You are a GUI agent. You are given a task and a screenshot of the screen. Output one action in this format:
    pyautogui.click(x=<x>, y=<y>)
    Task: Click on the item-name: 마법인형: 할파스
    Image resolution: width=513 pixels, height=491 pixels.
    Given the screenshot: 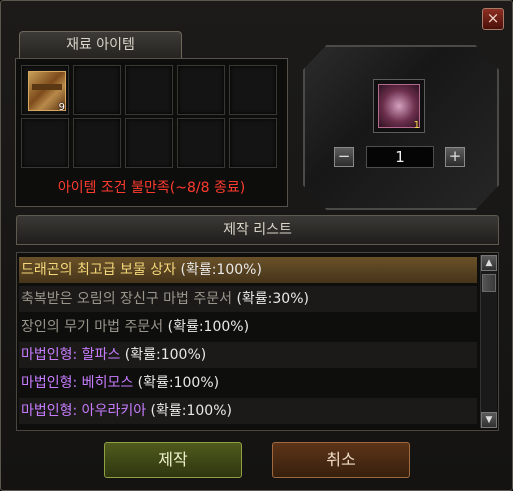 What is the action you would take?
    pyautogui.click(x=71, y=355)
    